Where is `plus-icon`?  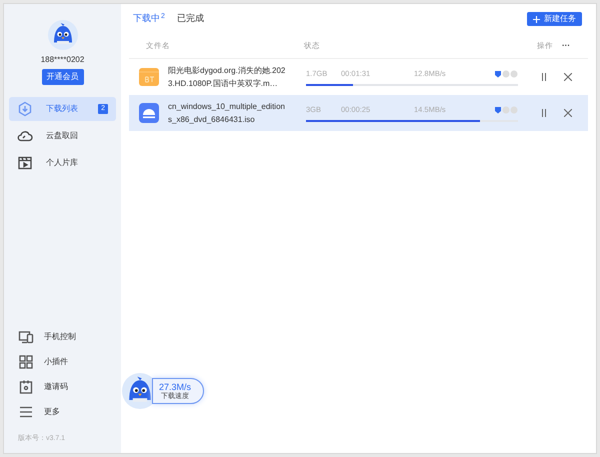 plus-icon is located at coordinates (536, 19).